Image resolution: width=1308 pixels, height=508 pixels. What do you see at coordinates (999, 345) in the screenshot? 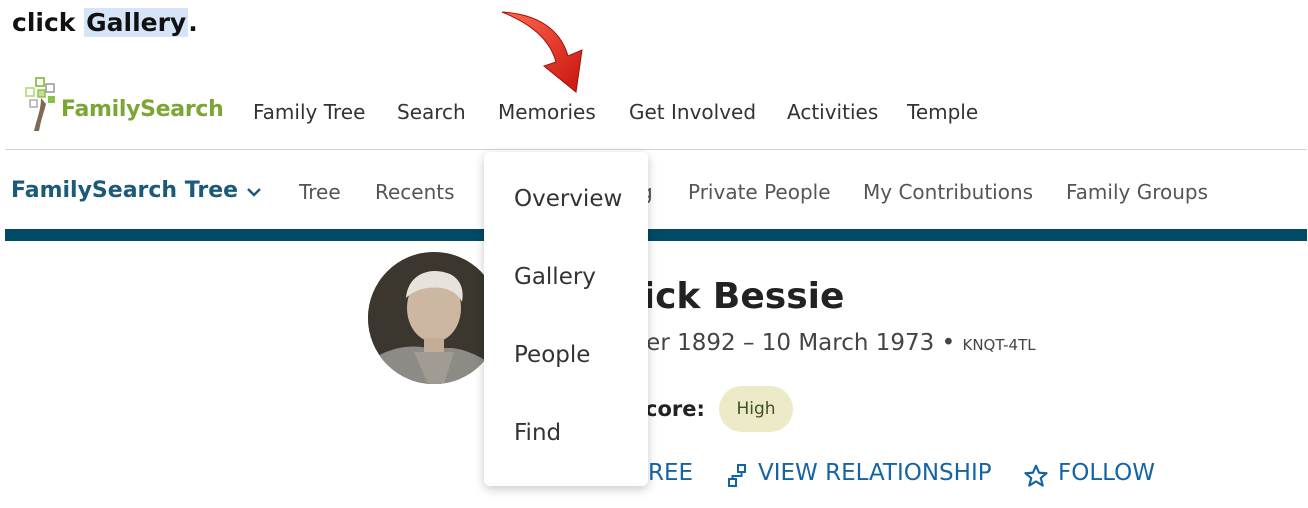
I see `person-id: KNQT-4TL` at bounding box center [999, 345].